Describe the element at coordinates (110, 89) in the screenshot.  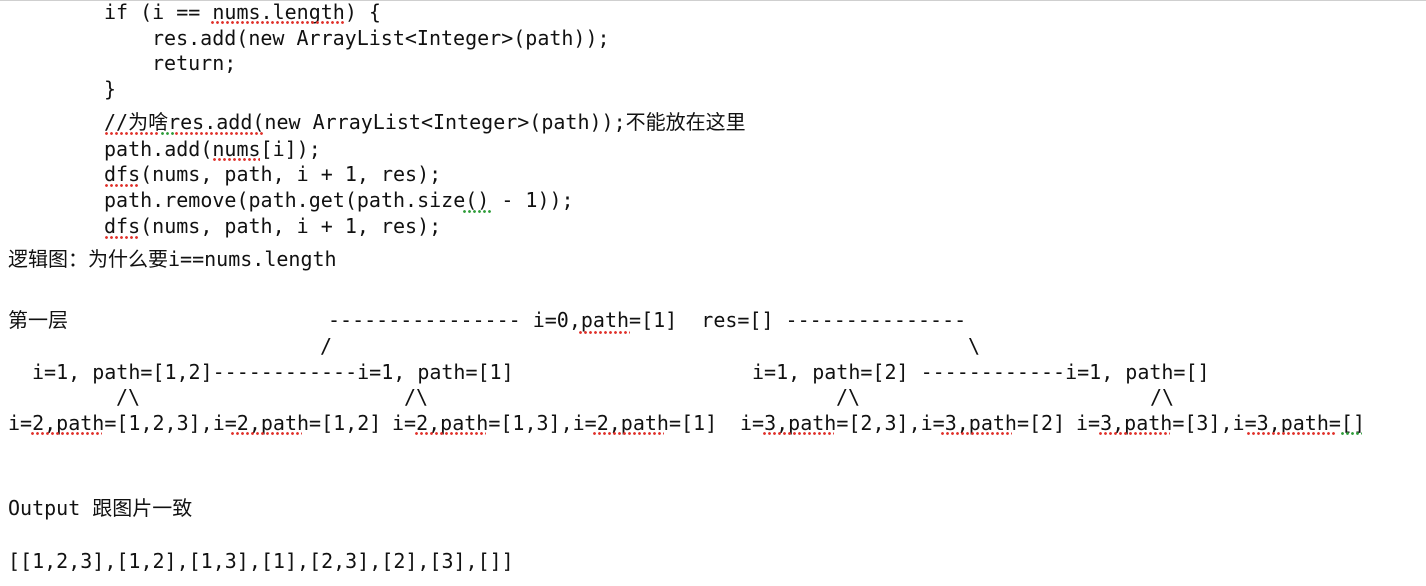
I see `code-line: }` at that location.